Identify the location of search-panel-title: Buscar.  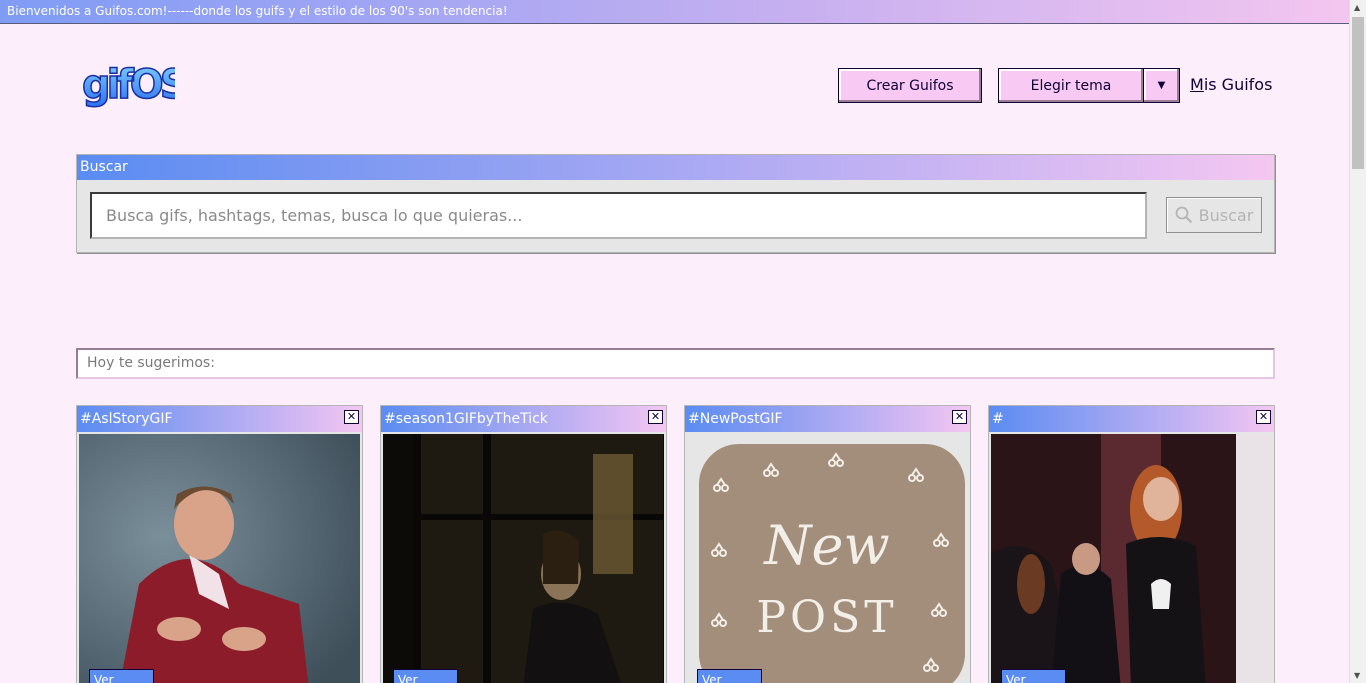
(675, 167).